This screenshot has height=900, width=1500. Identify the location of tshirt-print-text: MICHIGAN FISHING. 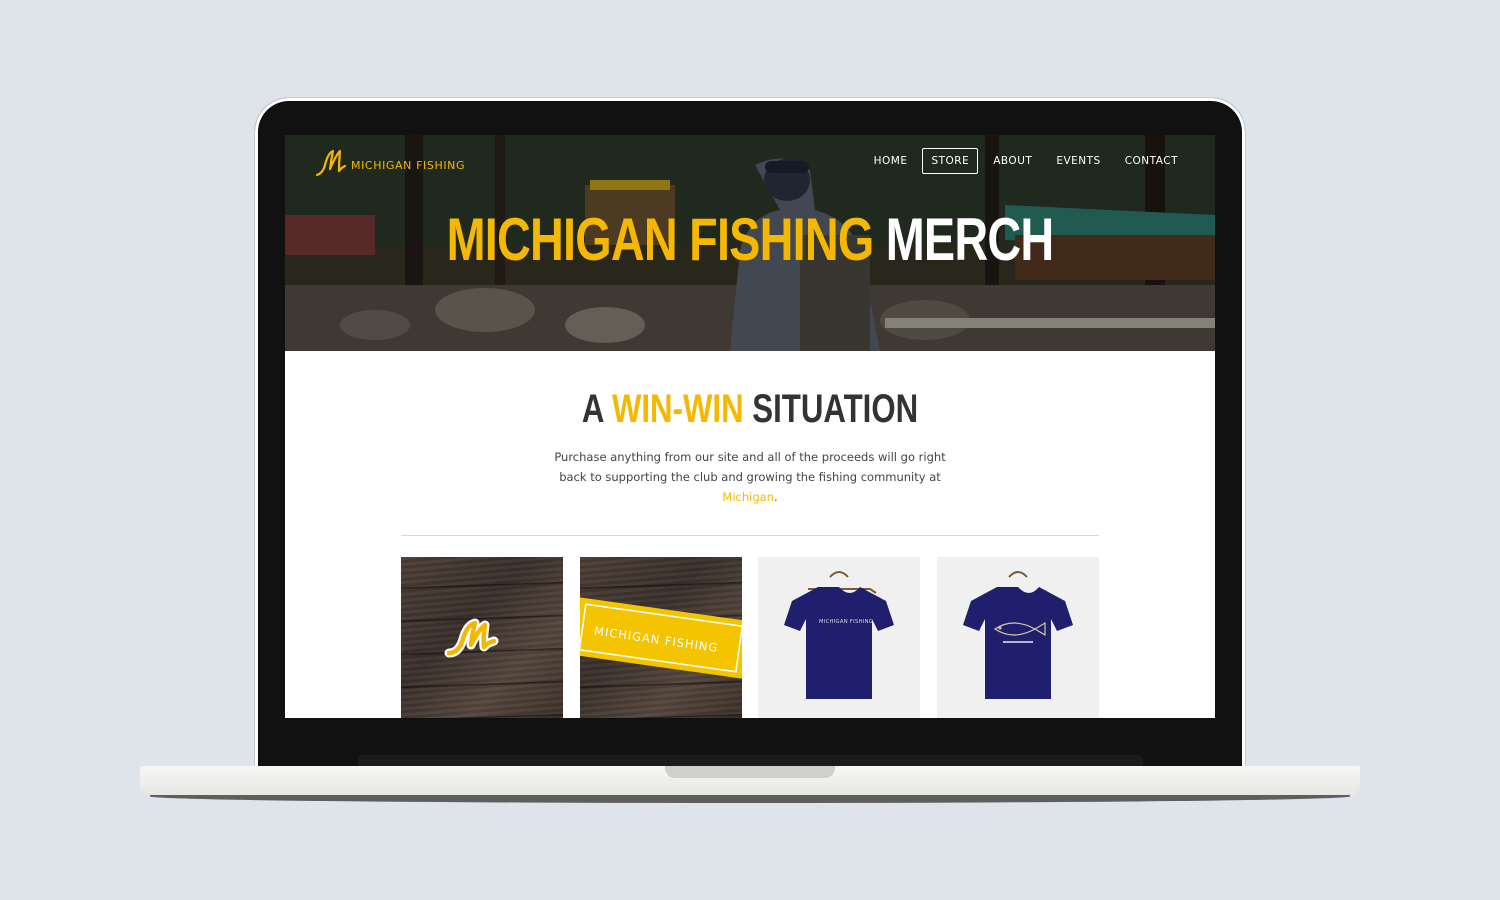
(846, 622).